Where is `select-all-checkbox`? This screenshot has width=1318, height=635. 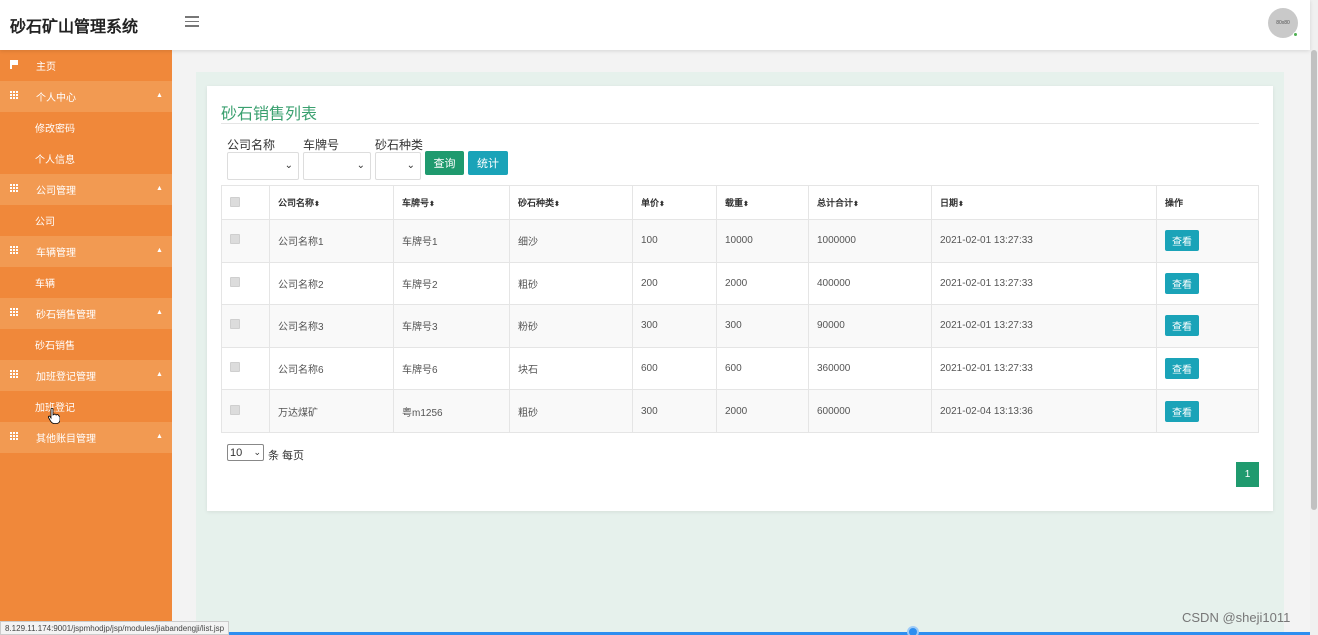
select-all-checkbox is located at coordinates (235, 201).